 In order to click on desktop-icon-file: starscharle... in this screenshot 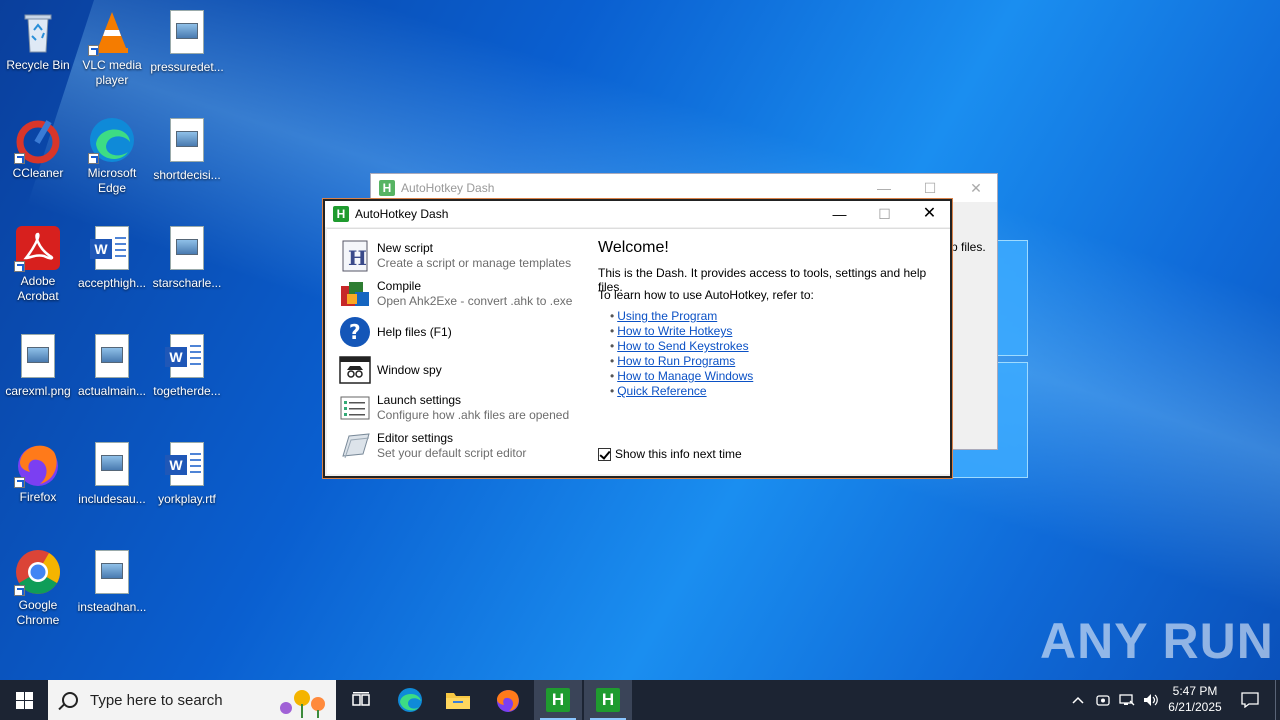, I will do `click(187, 257)`.